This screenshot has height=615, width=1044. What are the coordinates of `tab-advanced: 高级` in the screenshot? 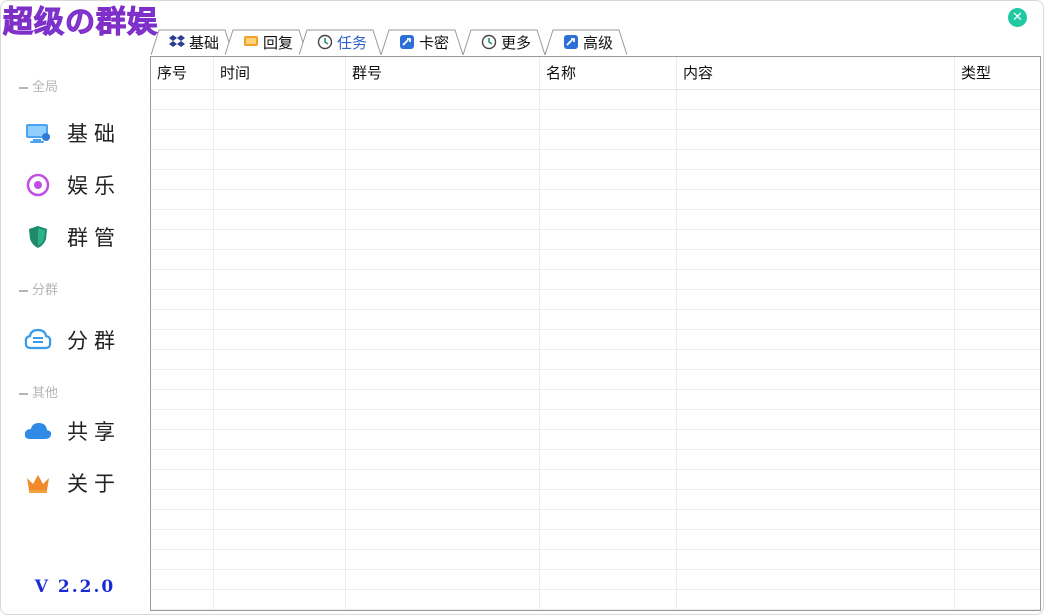 It's located at (586, 42).